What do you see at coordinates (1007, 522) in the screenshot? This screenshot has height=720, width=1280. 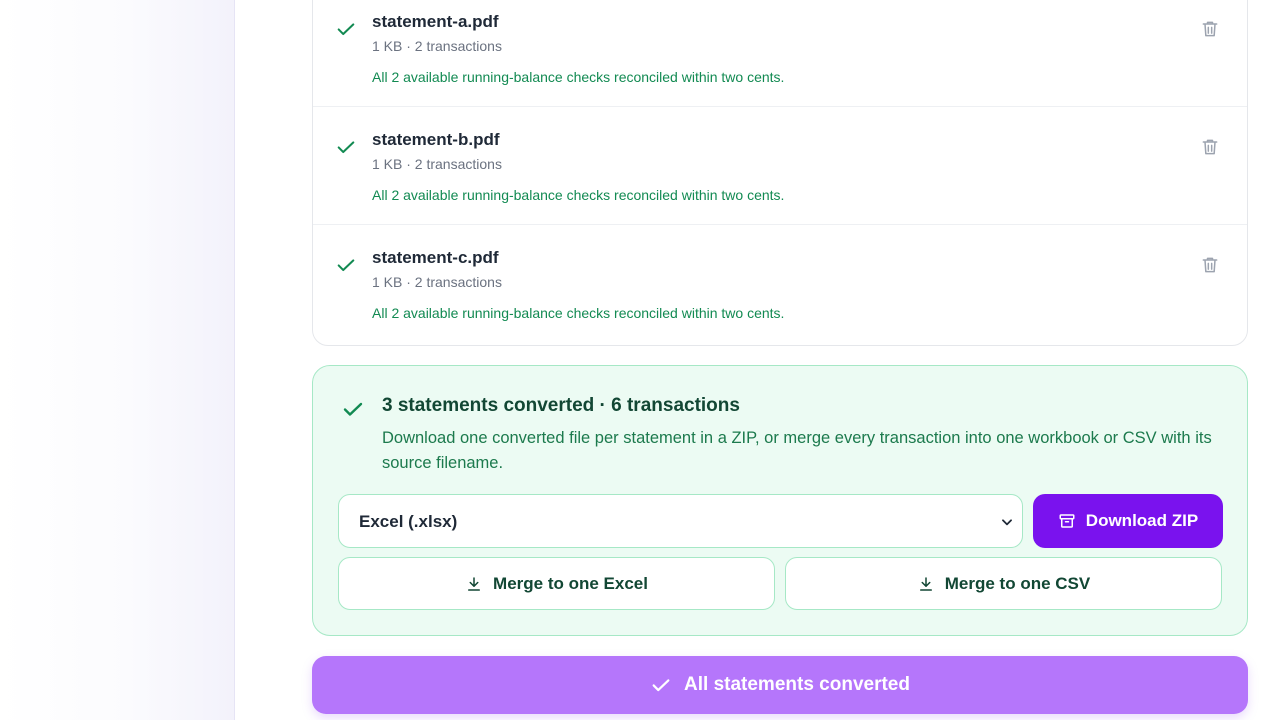 I see `chevron-down-icon` at bounding box center [1007, 522].